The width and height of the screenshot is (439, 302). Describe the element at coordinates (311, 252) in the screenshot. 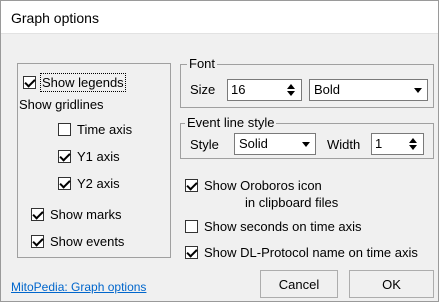

I see `show-dl-protocol-label: Show DL-Protocol name on time axis` at that location.